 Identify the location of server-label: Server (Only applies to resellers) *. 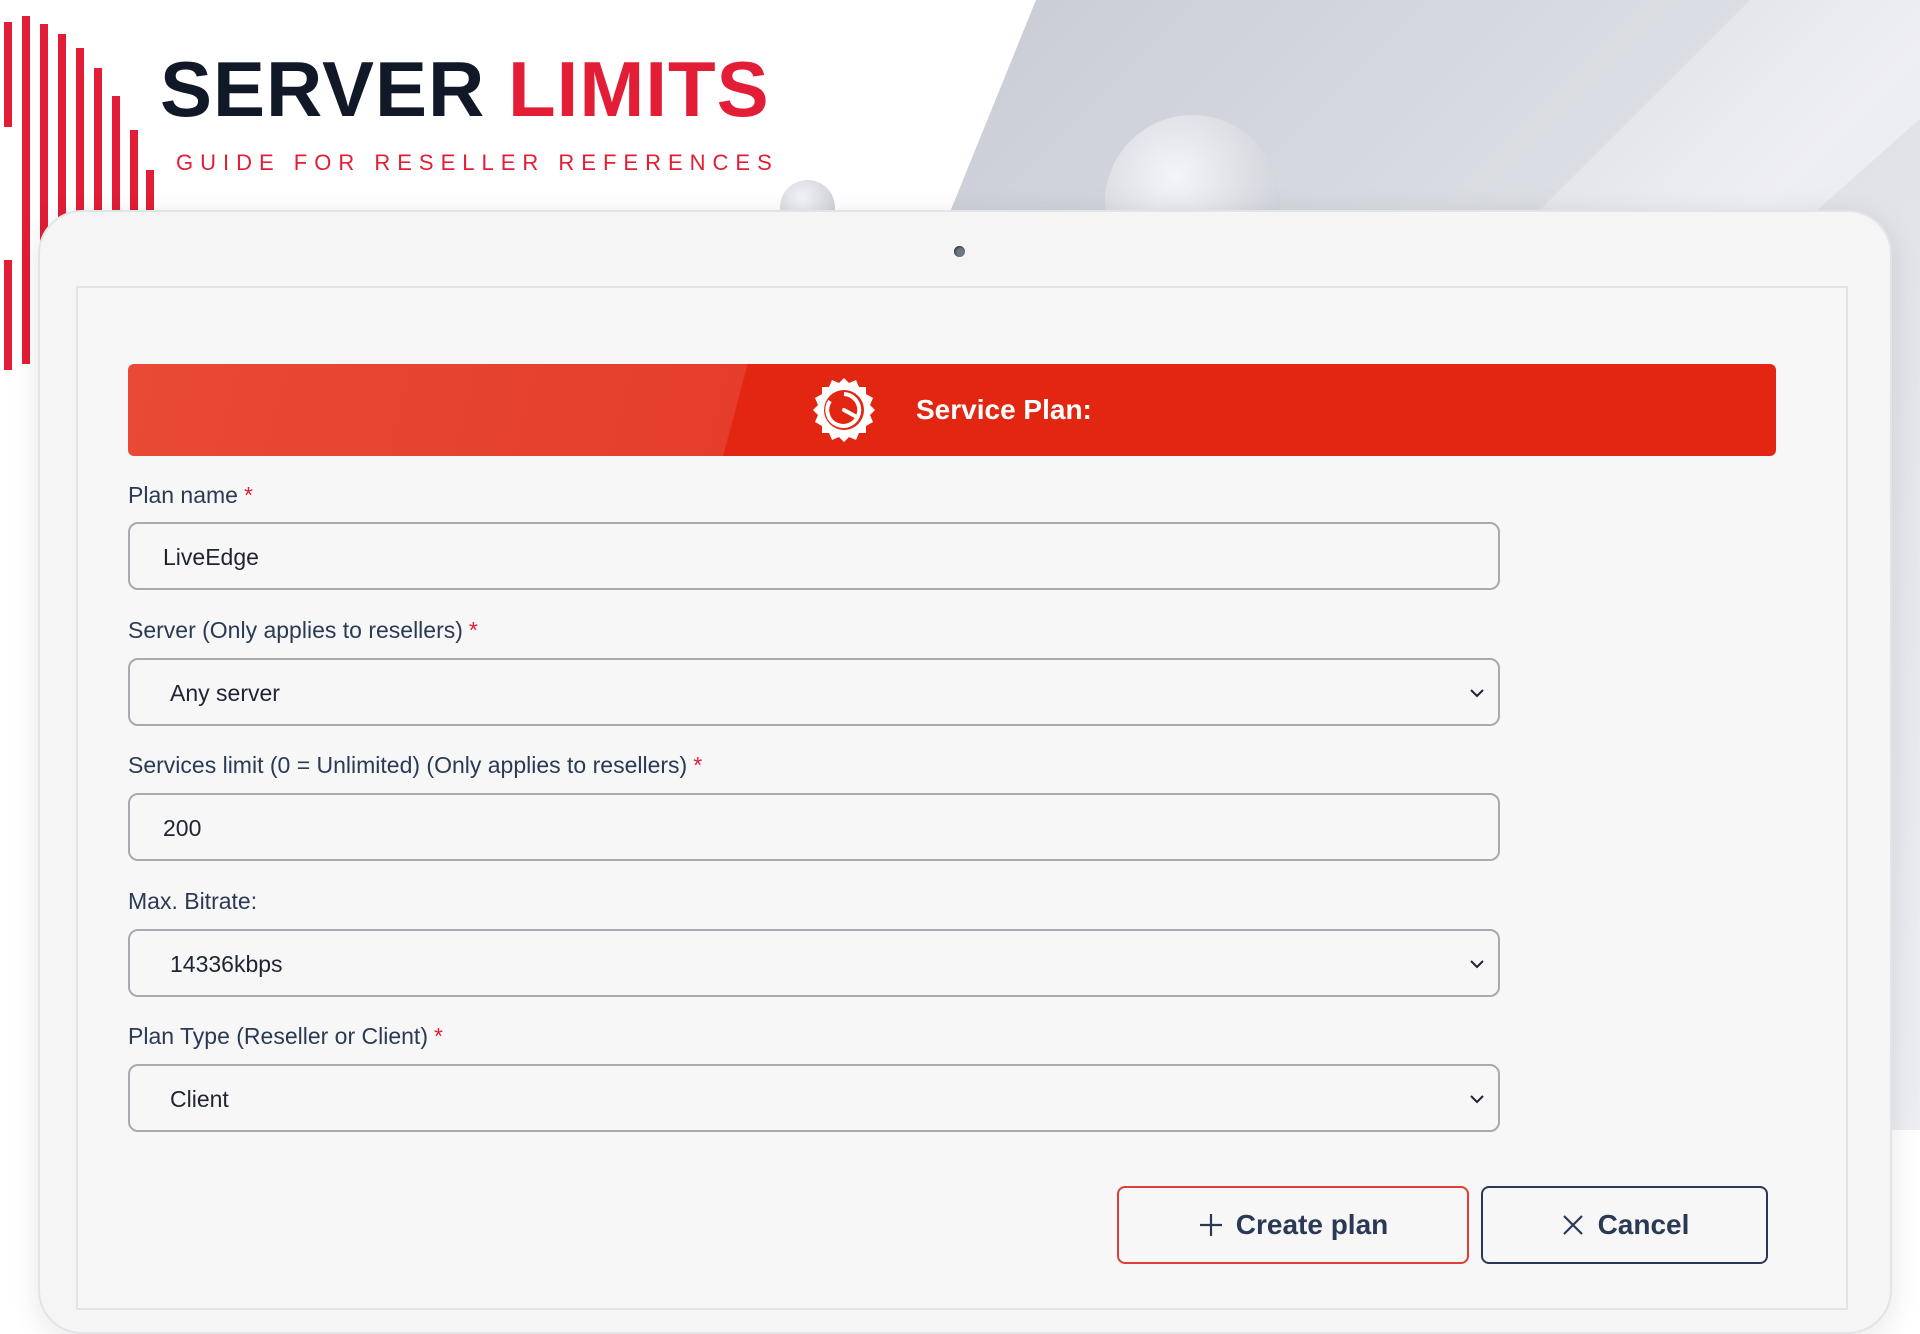
(303, 630).